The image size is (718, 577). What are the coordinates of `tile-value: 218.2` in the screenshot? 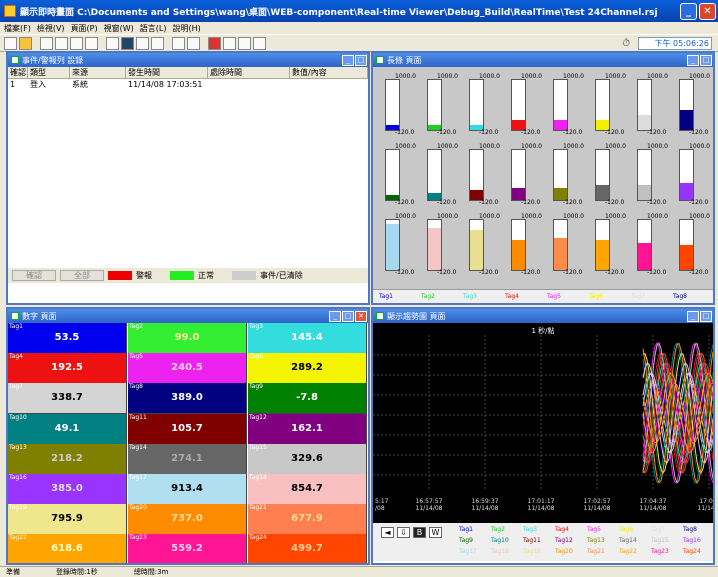 It's located at (67, 458).